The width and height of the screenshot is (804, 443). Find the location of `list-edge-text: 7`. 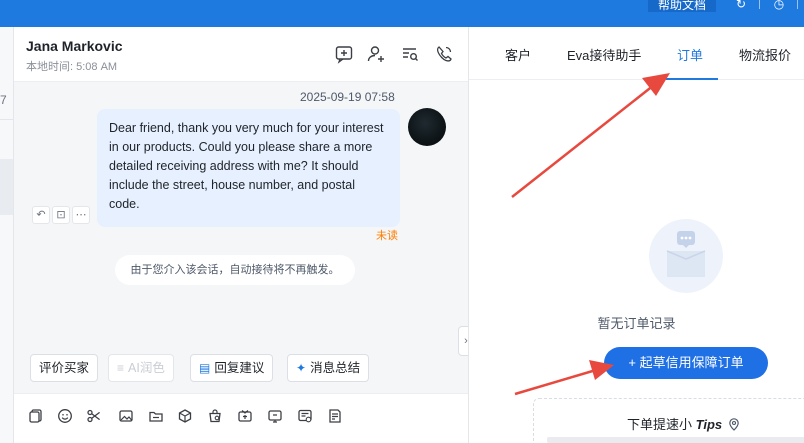

list-edge-text: 7 is located at coordinates (3, 100).